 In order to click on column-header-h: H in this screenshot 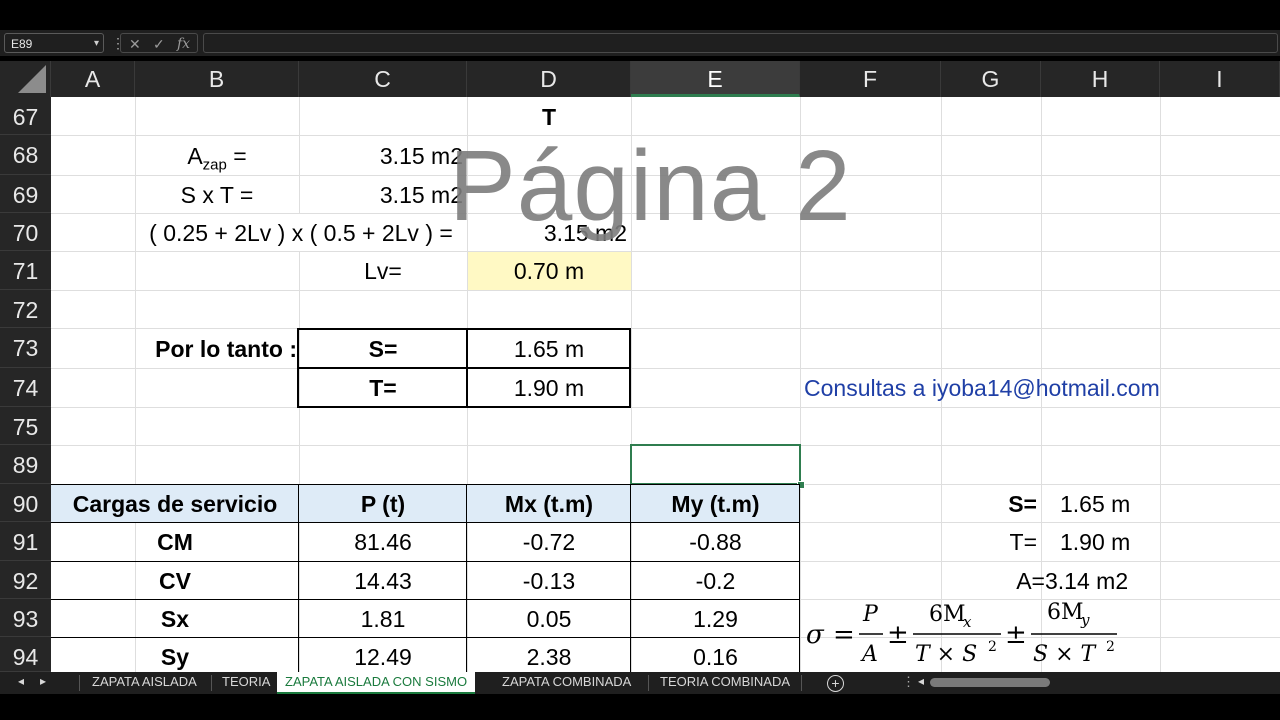, I will do `click(1100, 79)`.